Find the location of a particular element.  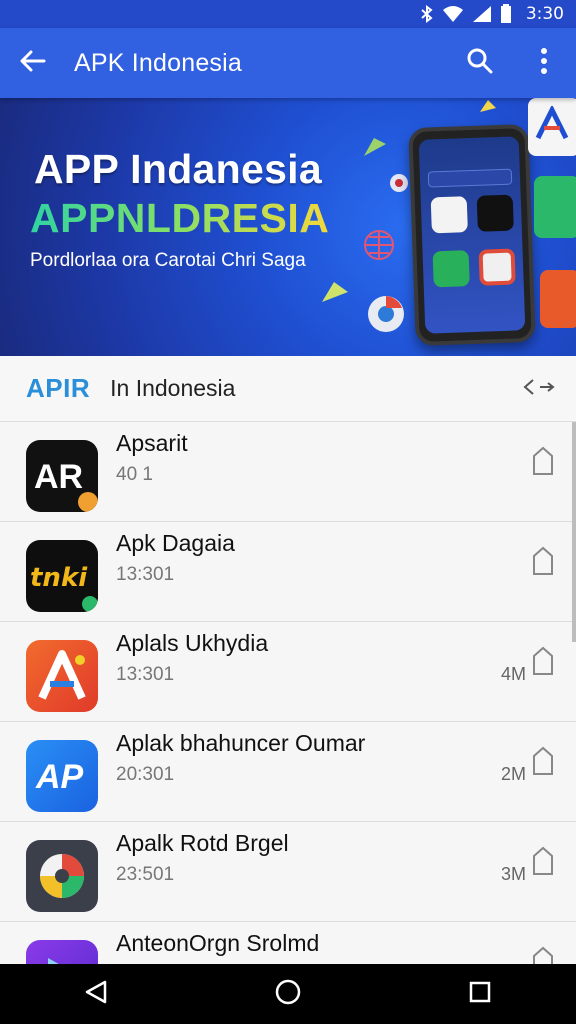

overflow-menu-button is located at coordinates (544, 63).